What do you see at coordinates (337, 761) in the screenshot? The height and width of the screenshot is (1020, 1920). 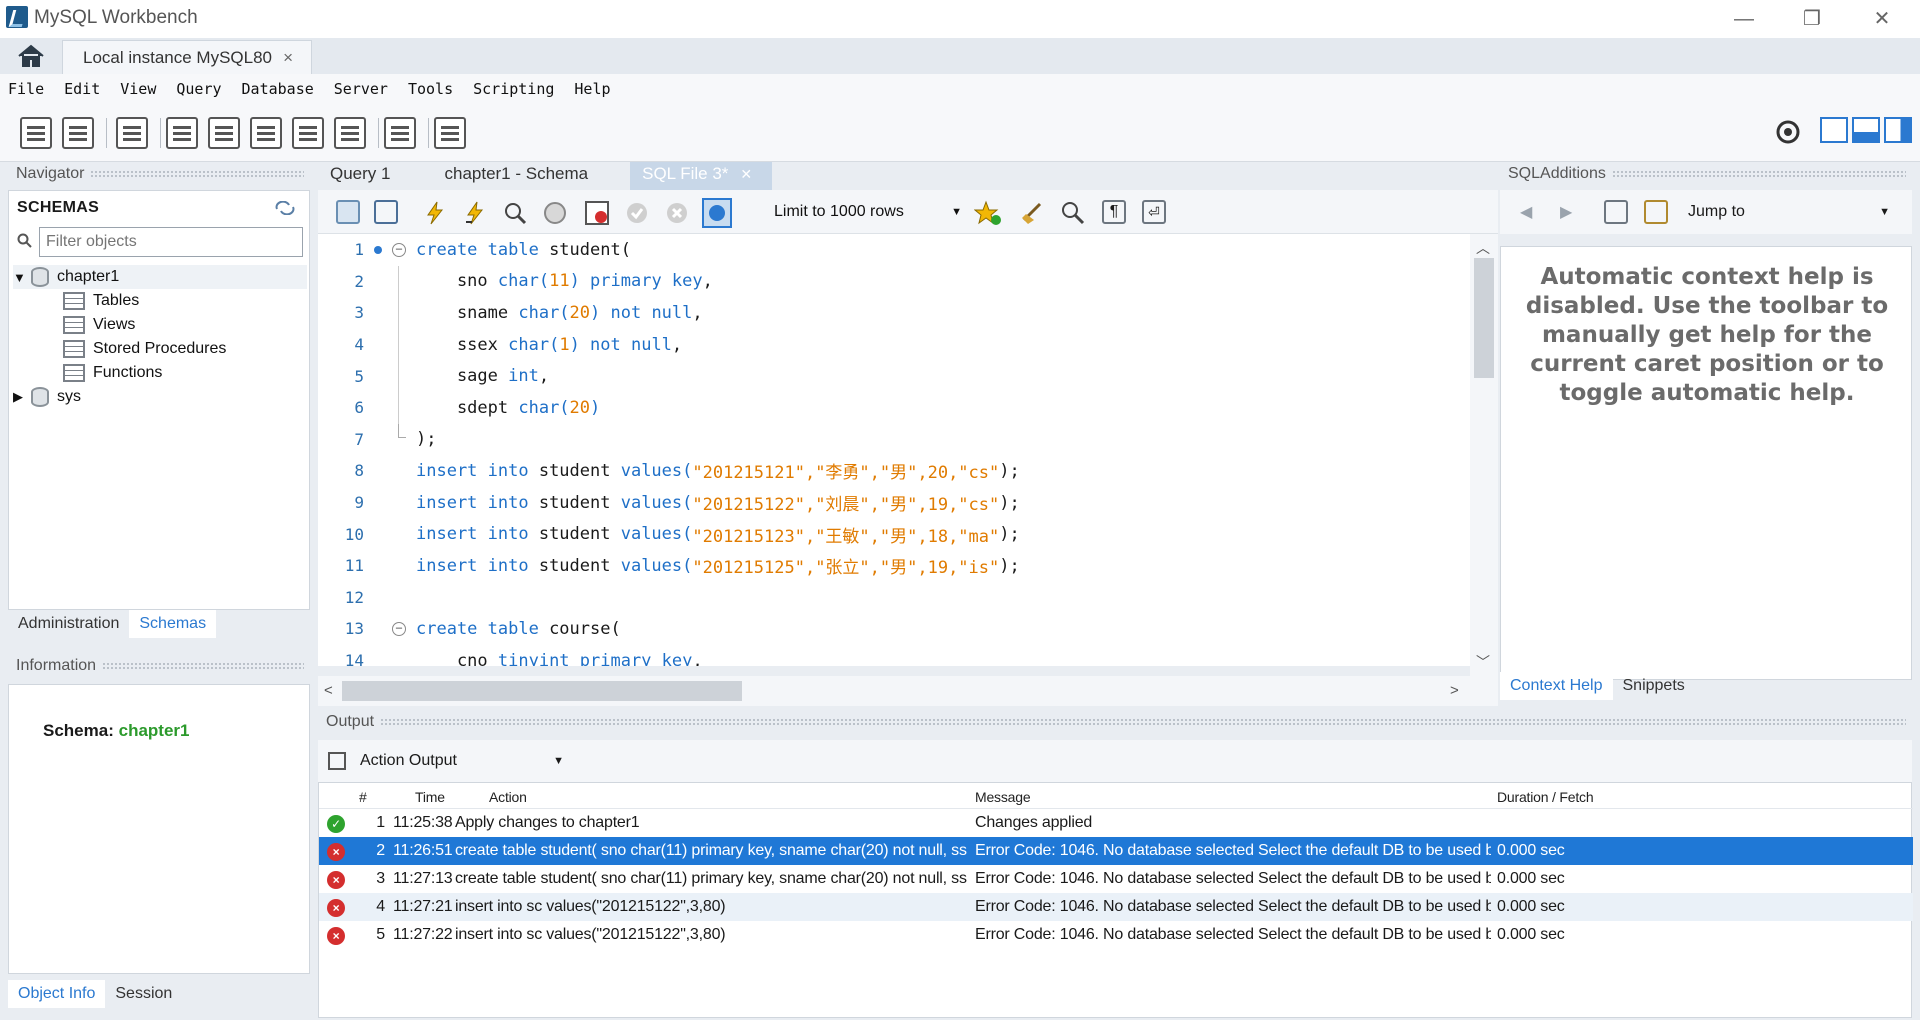 I see `copy-icon` at bounding box center [337, 761].